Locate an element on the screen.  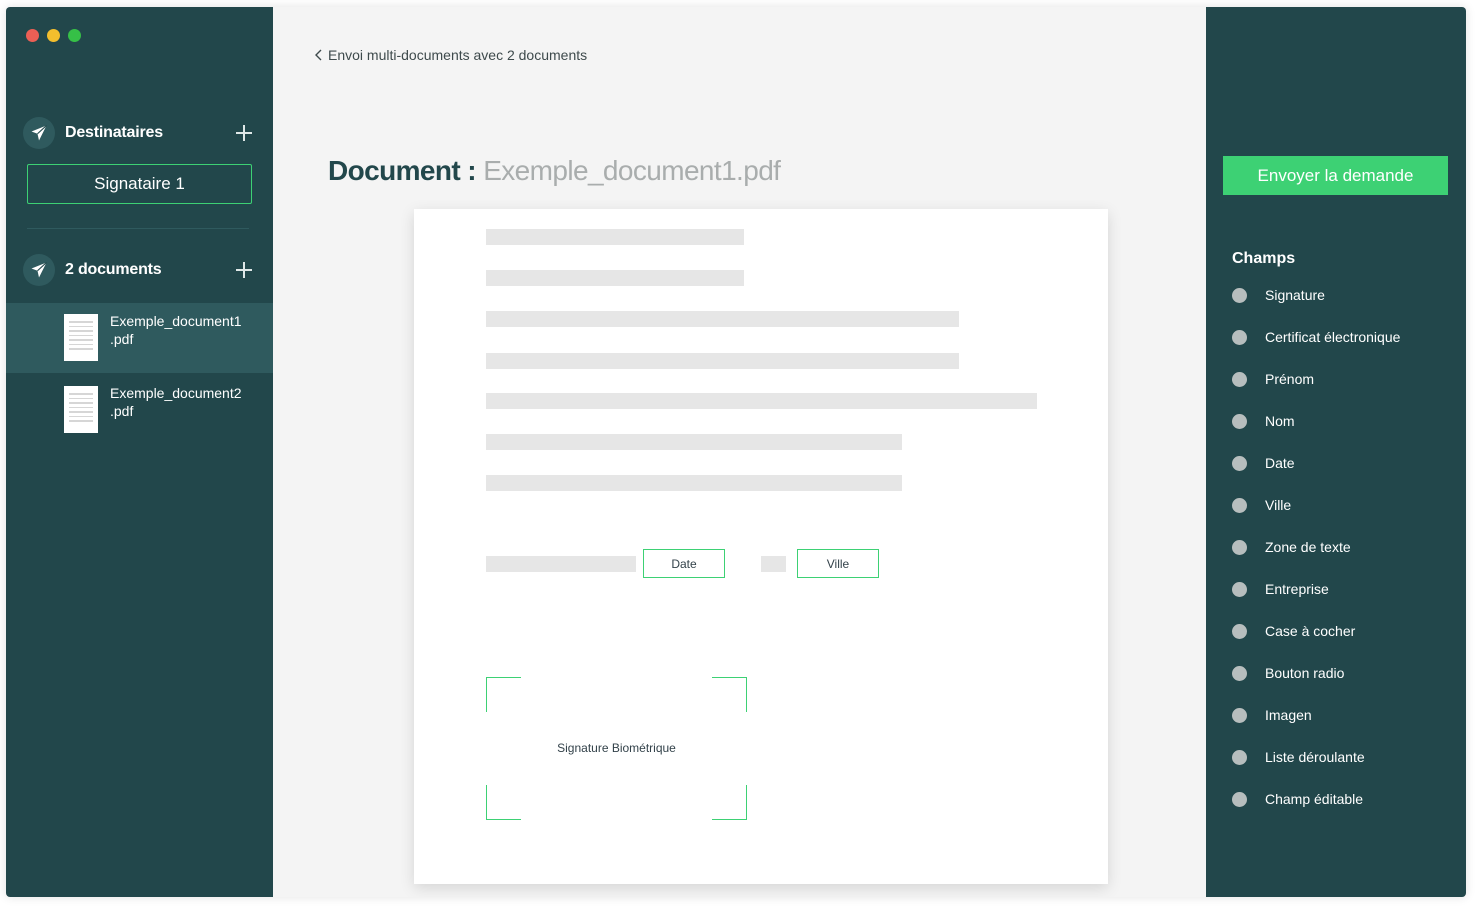
field-label: Entreprise is located at coordinates (1297, 589).